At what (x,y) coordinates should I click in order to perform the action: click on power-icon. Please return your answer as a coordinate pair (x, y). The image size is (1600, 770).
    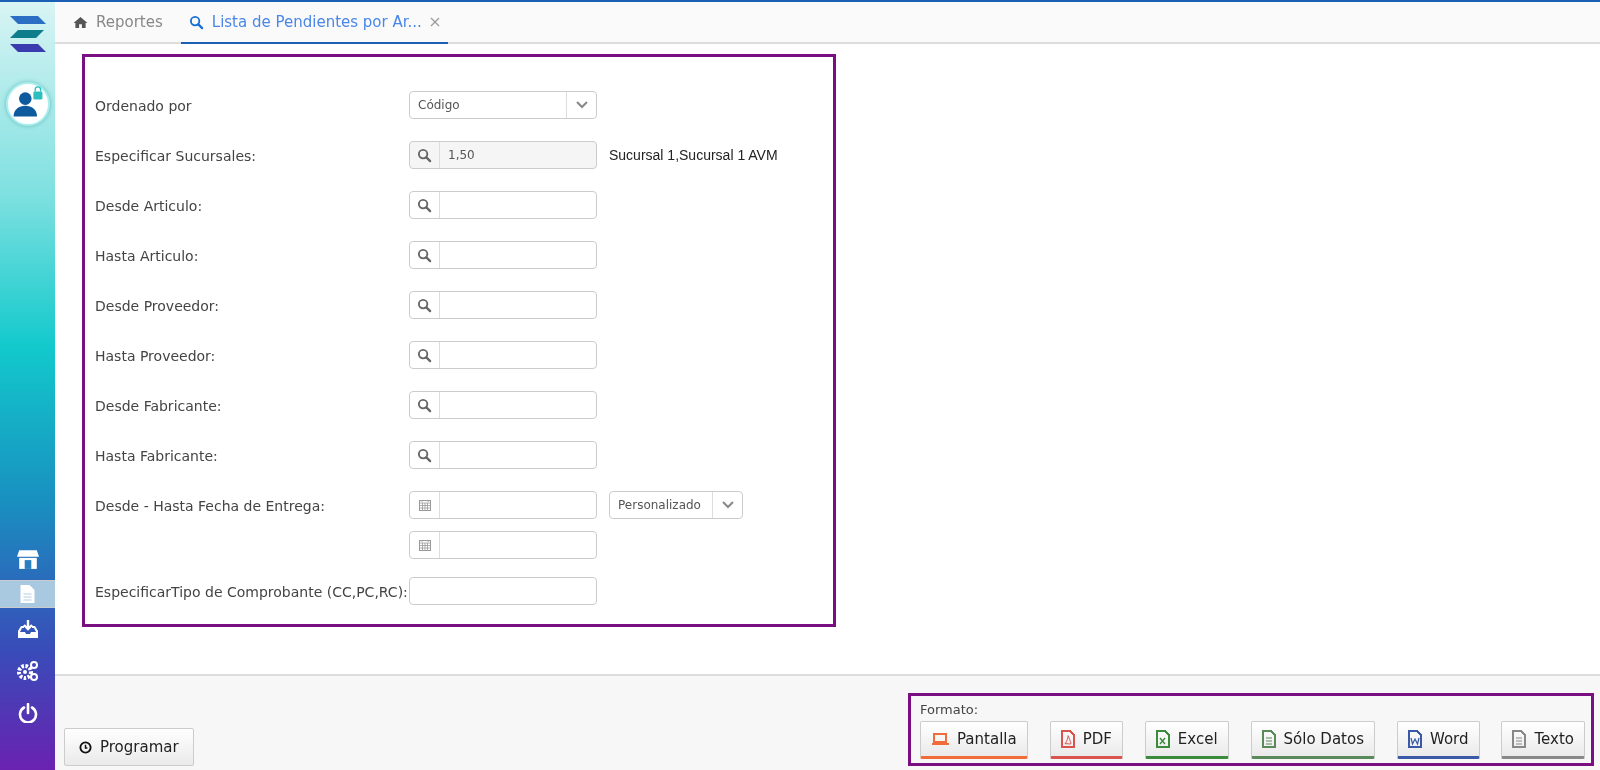
    Looking at the image, I should click on (27, 713).